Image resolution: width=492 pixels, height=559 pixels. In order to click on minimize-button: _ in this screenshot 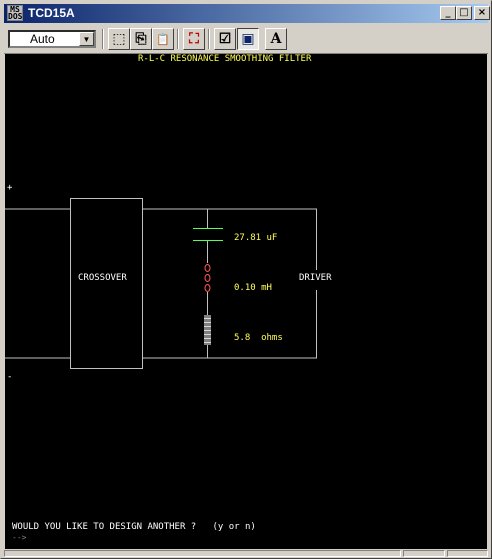, I will do `click(448, 13)`.